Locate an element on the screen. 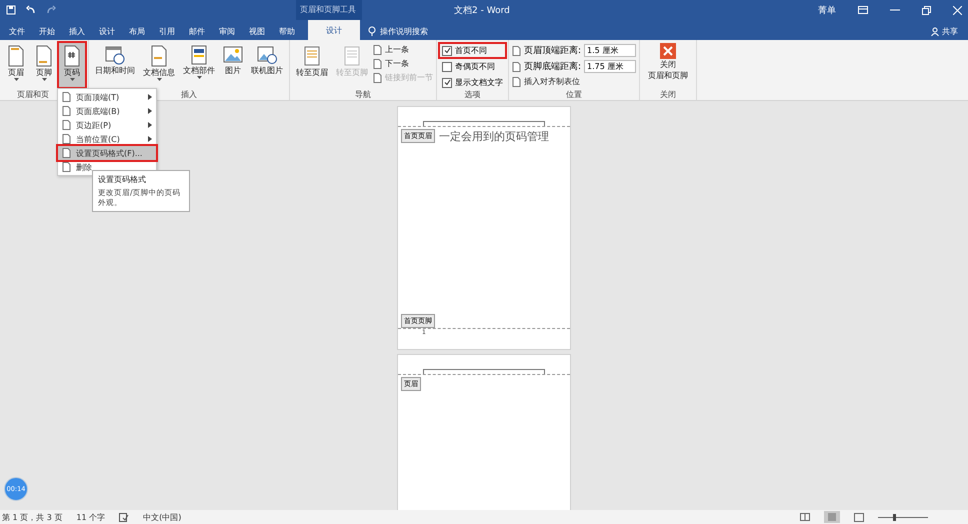  ribbon-tab: 插入 is located at coordinates (77, 31).